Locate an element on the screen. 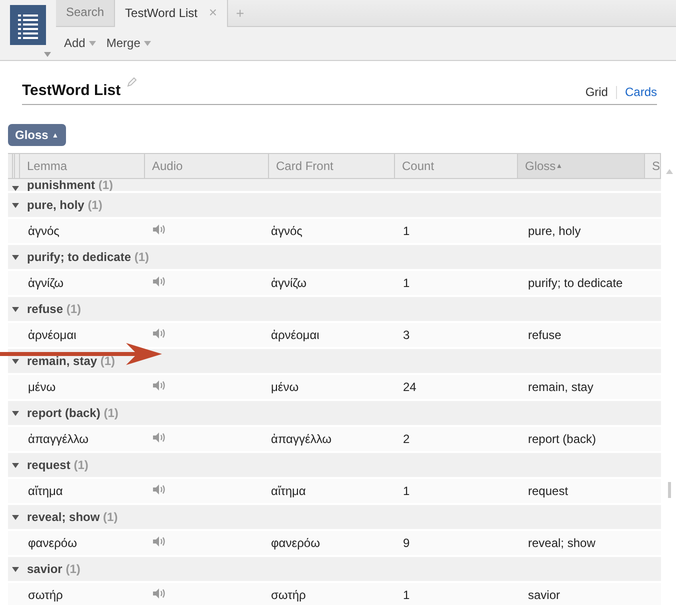 The width and height of the screenshot is (676, 605). scroll-up-icon is located at coordinates (669, 171).